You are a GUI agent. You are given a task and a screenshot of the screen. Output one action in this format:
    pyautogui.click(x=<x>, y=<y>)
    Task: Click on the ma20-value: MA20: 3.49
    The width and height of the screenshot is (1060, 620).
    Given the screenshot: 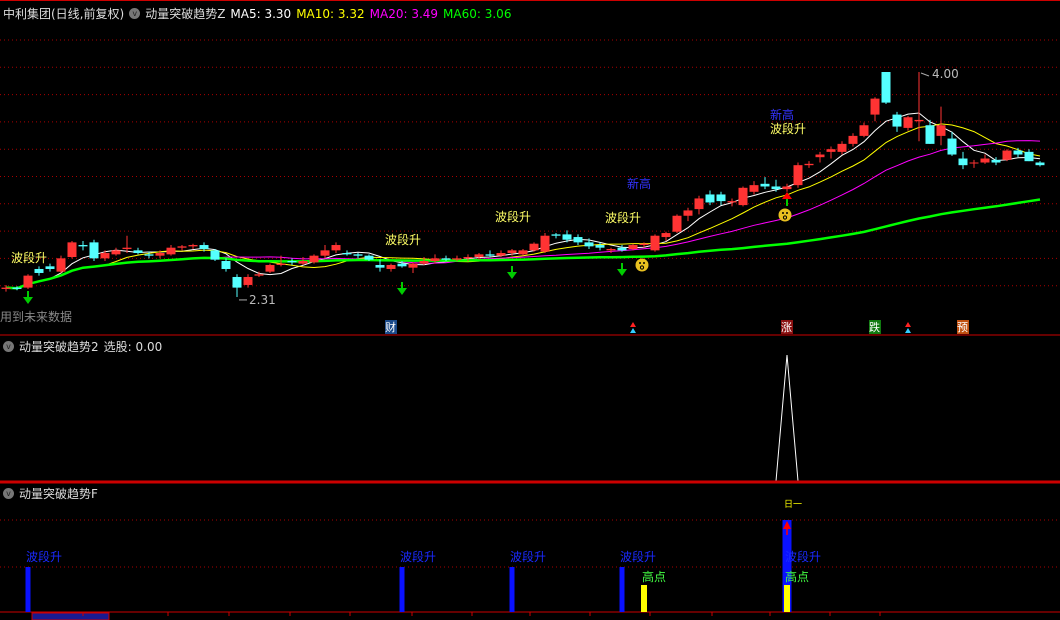 What is the action you would take?
    pyautogui.click(x=404, y=13)
    